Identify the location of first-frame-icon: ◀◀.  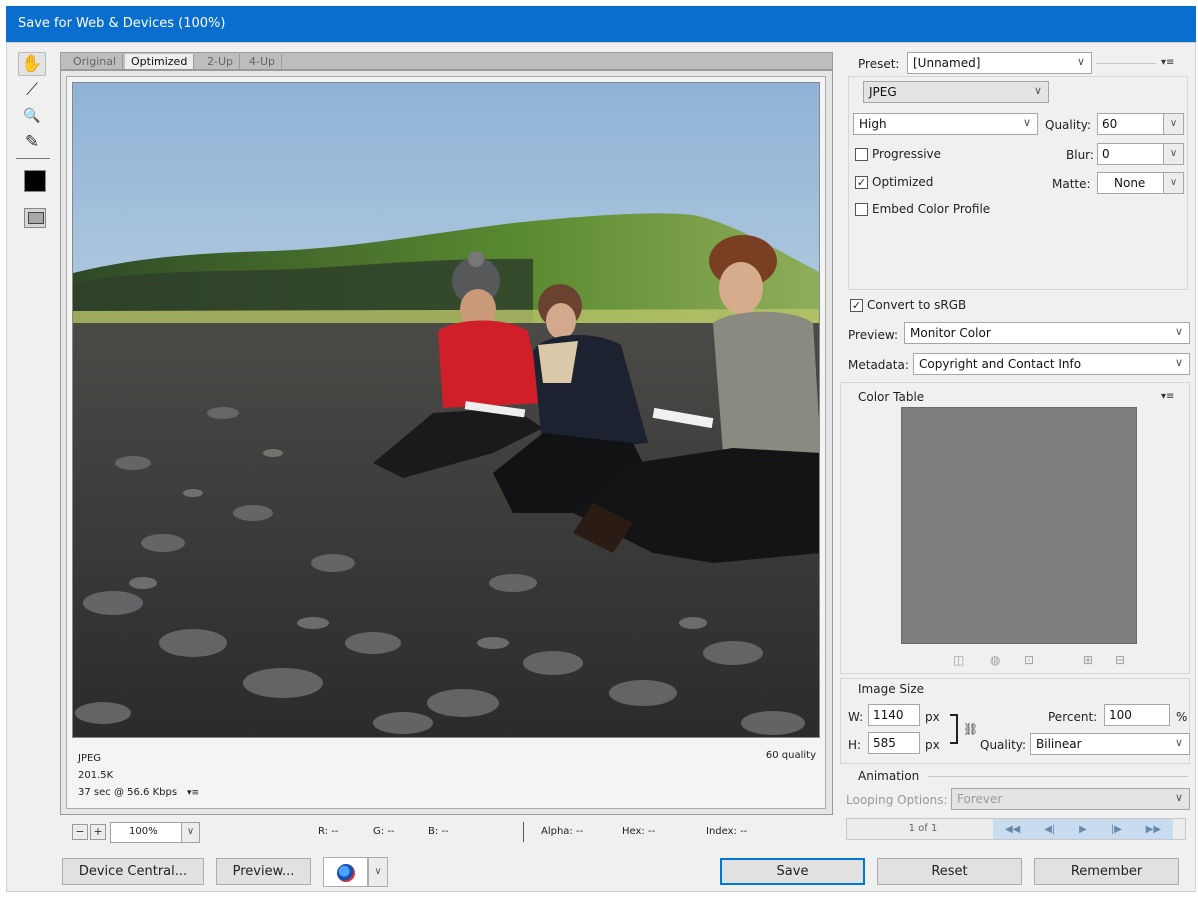
(1012, 829).